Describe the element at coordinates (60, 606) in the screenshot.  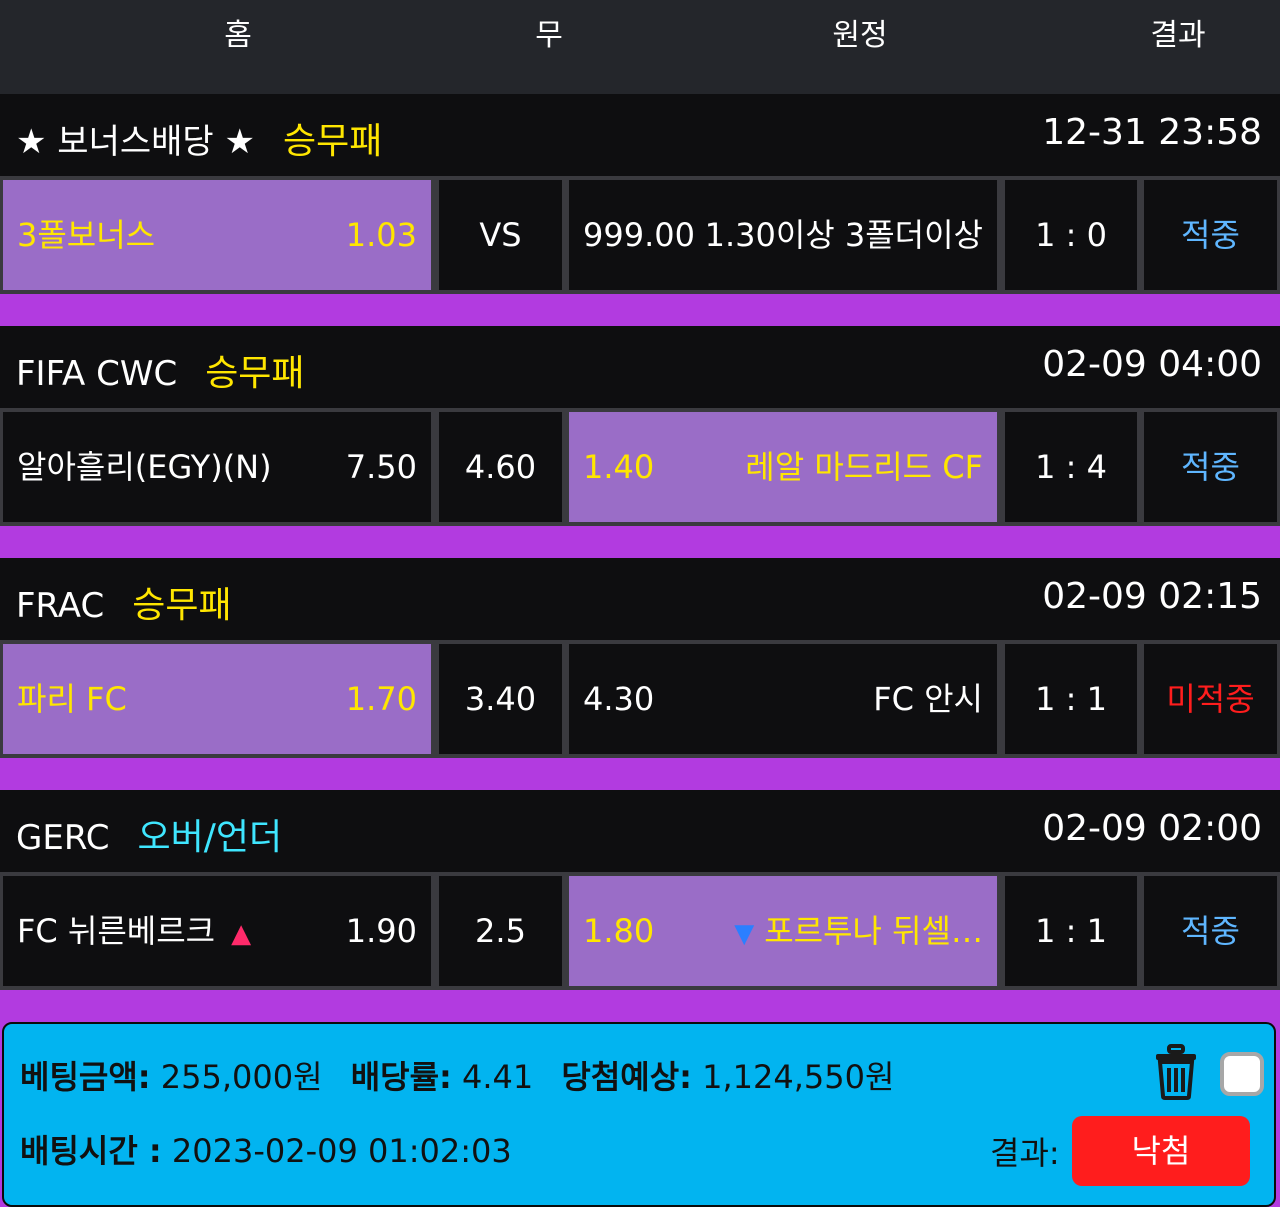
I see `league-name: FRAC` at that location.